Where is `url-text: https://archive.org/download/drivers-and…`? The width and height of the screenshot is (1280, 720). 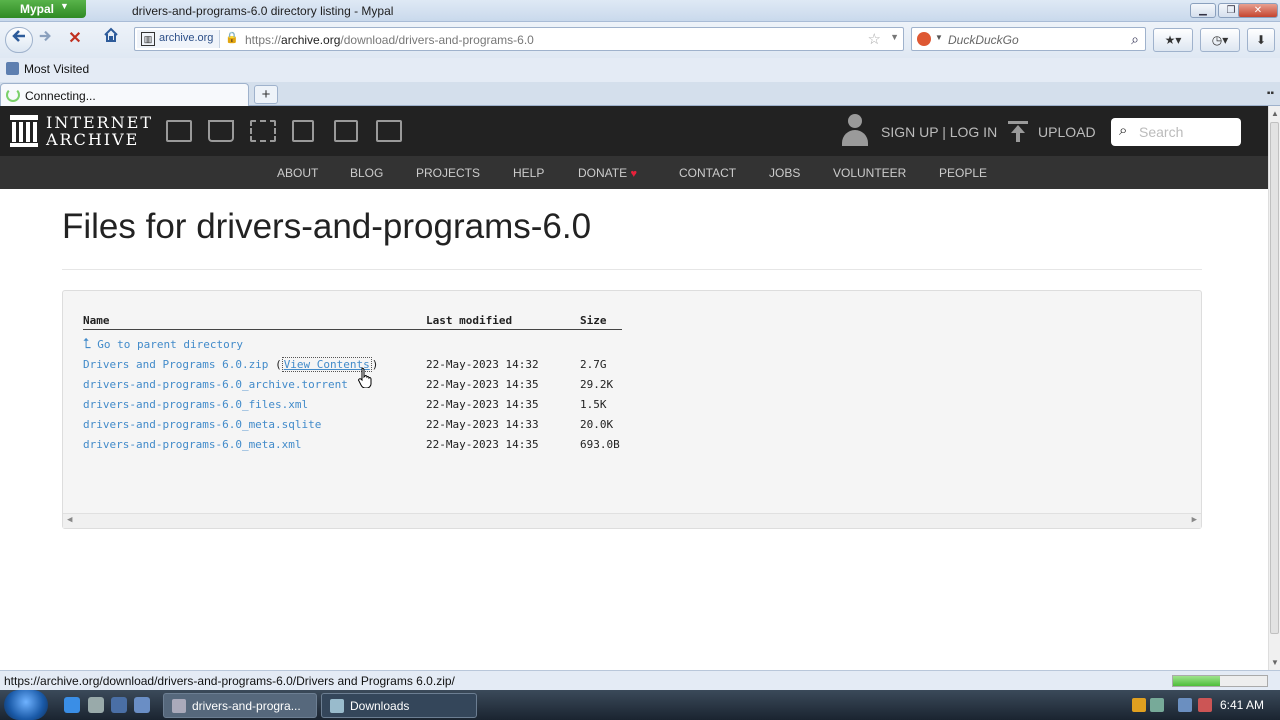
url-text: https://archive.org/download/drivers-and… is located at coordinates (389, 40).